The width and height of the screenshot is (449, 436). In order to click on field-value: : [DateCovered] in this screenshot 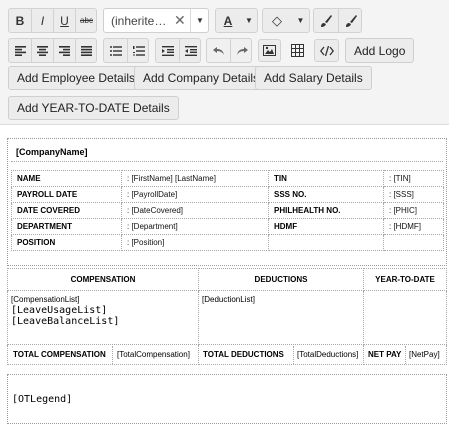, I will do `click(195, 210)`.